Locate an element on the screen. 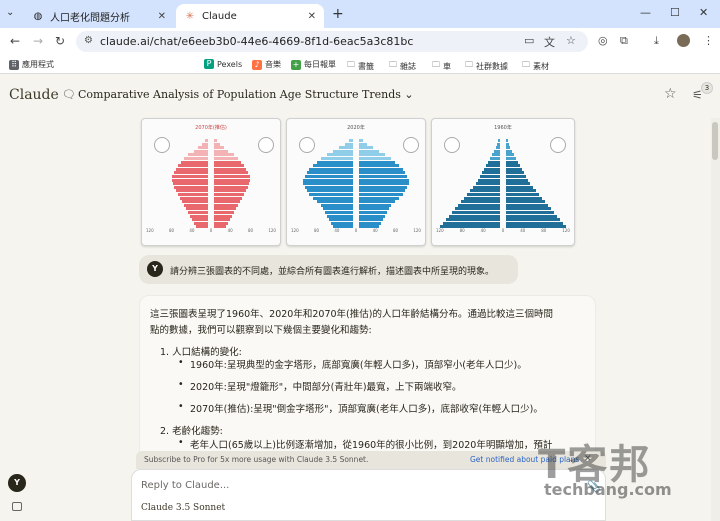  bookmark-folder: 🗀 書籤 is located at coordinates (360, 66).